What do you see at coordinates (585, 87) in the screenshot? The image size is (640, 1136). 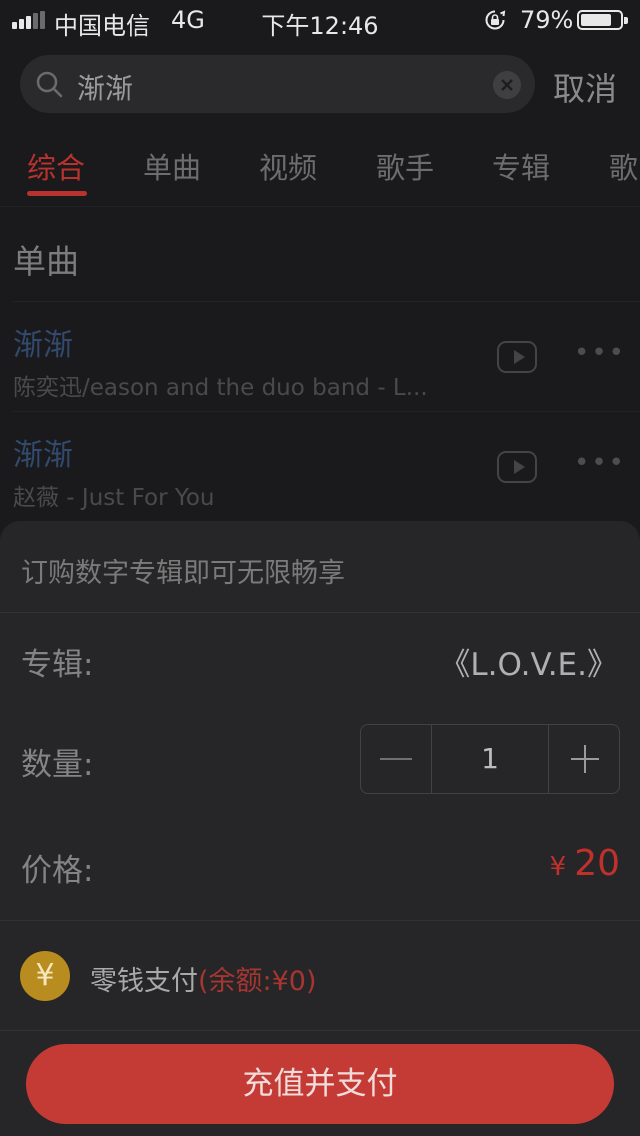 I see `cancel-button: 取消` at bounding box center [585, 87].